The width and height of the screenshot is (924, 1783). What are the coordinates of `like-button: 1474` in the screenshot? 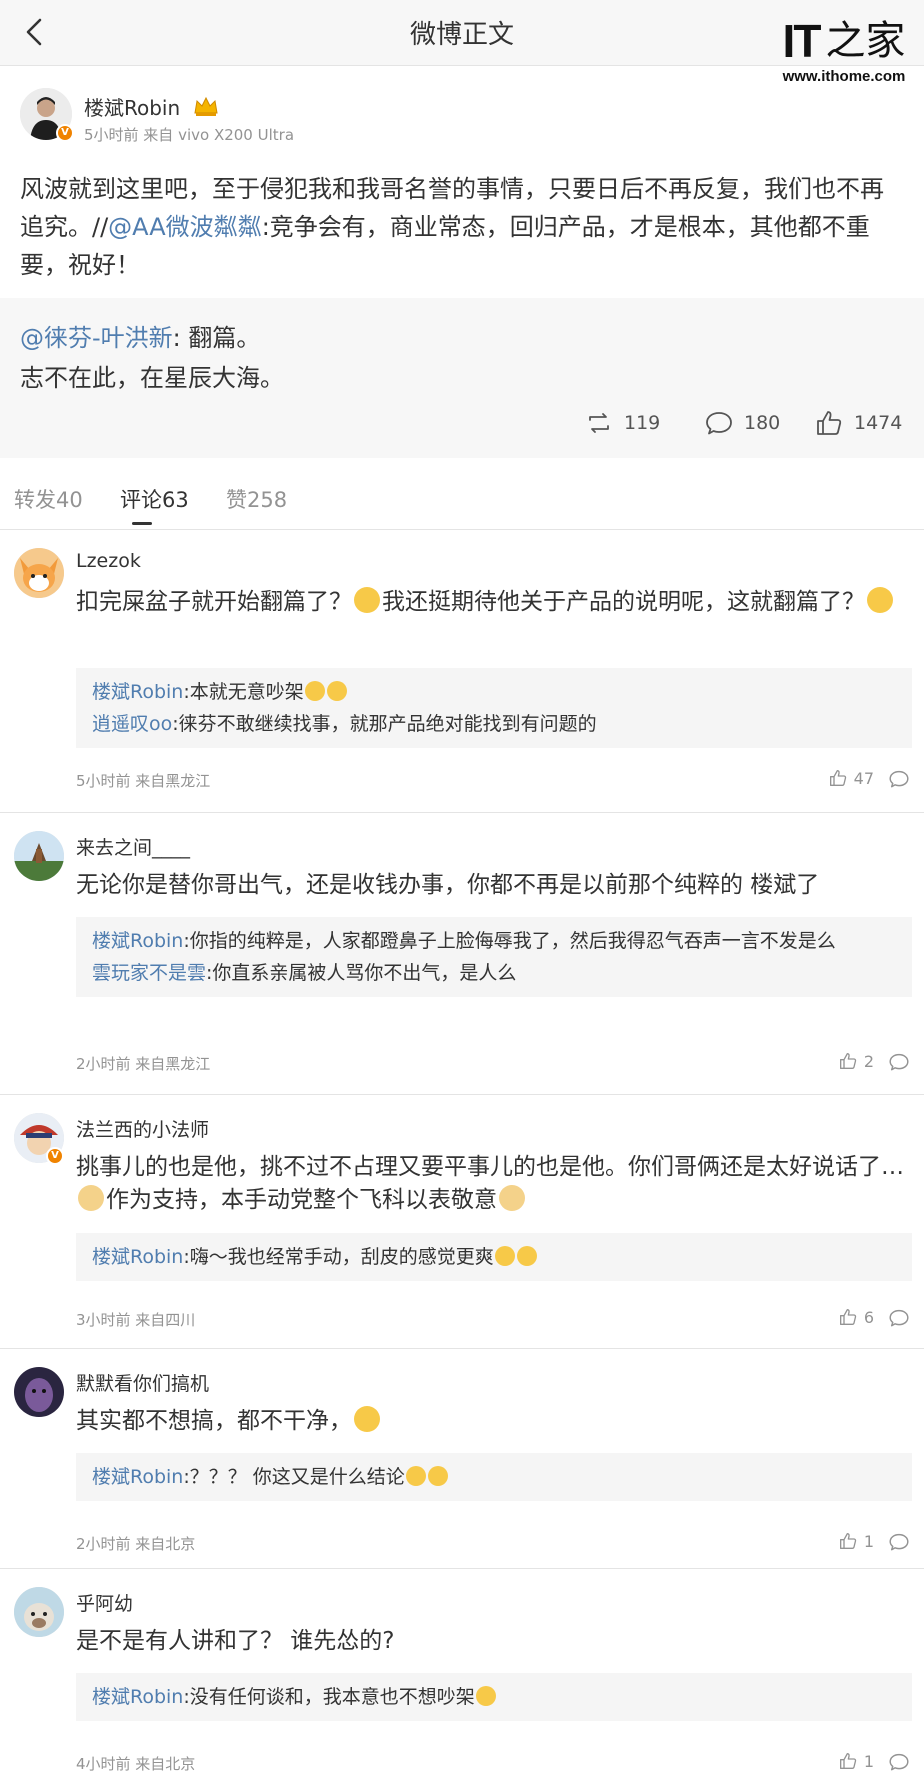 It's located at (858, 423).